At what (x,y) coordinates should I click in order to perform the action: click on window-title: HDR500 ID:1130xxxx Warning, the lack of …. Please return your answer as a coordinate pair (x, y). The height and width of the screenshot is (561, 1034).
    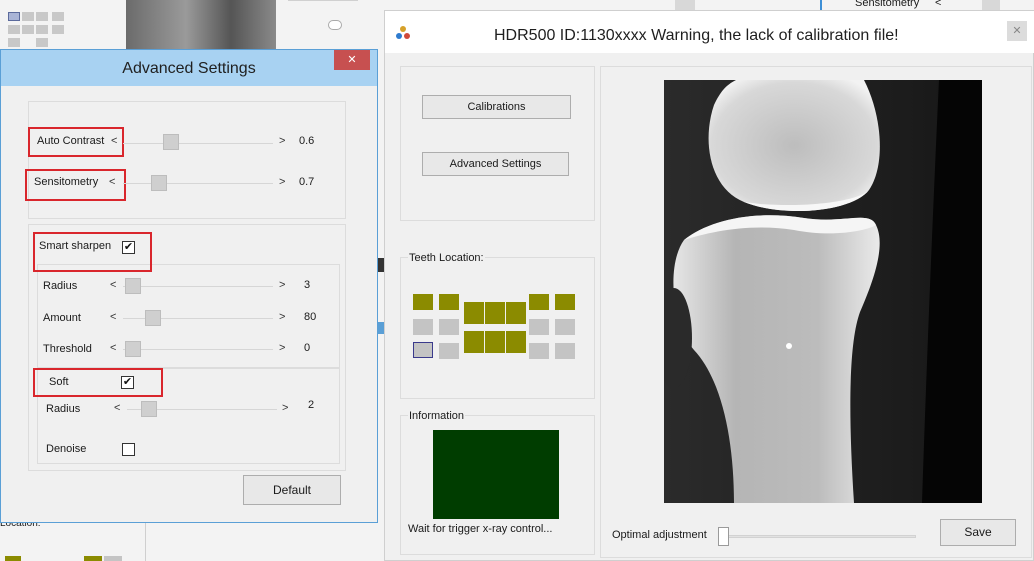
    Looking at the image, I should click on (696, 35).